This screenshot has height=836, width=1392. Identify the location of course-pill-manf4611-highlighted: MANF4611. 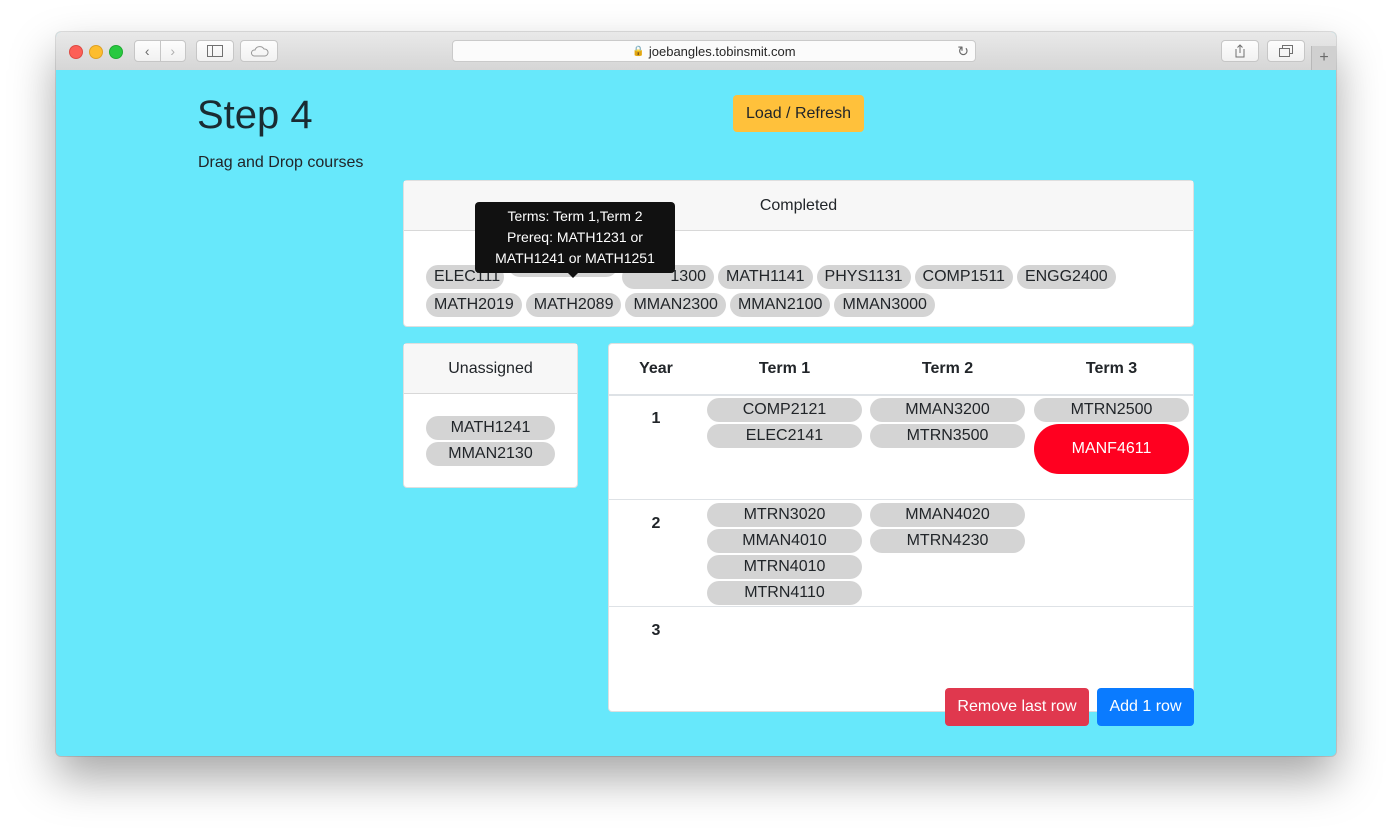
(1111, 449).